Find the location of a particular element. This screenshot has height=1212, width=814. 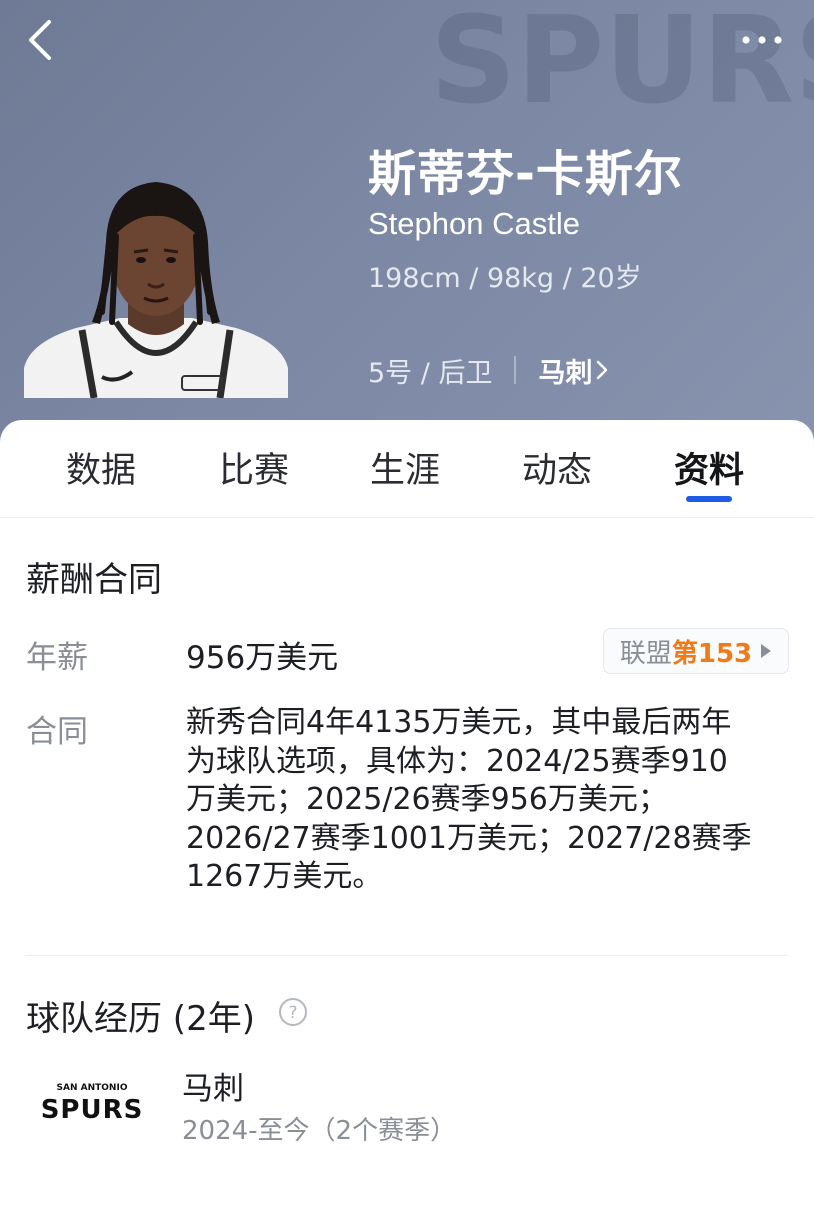

chevron-right-icon is located at coordinates (602, 370).